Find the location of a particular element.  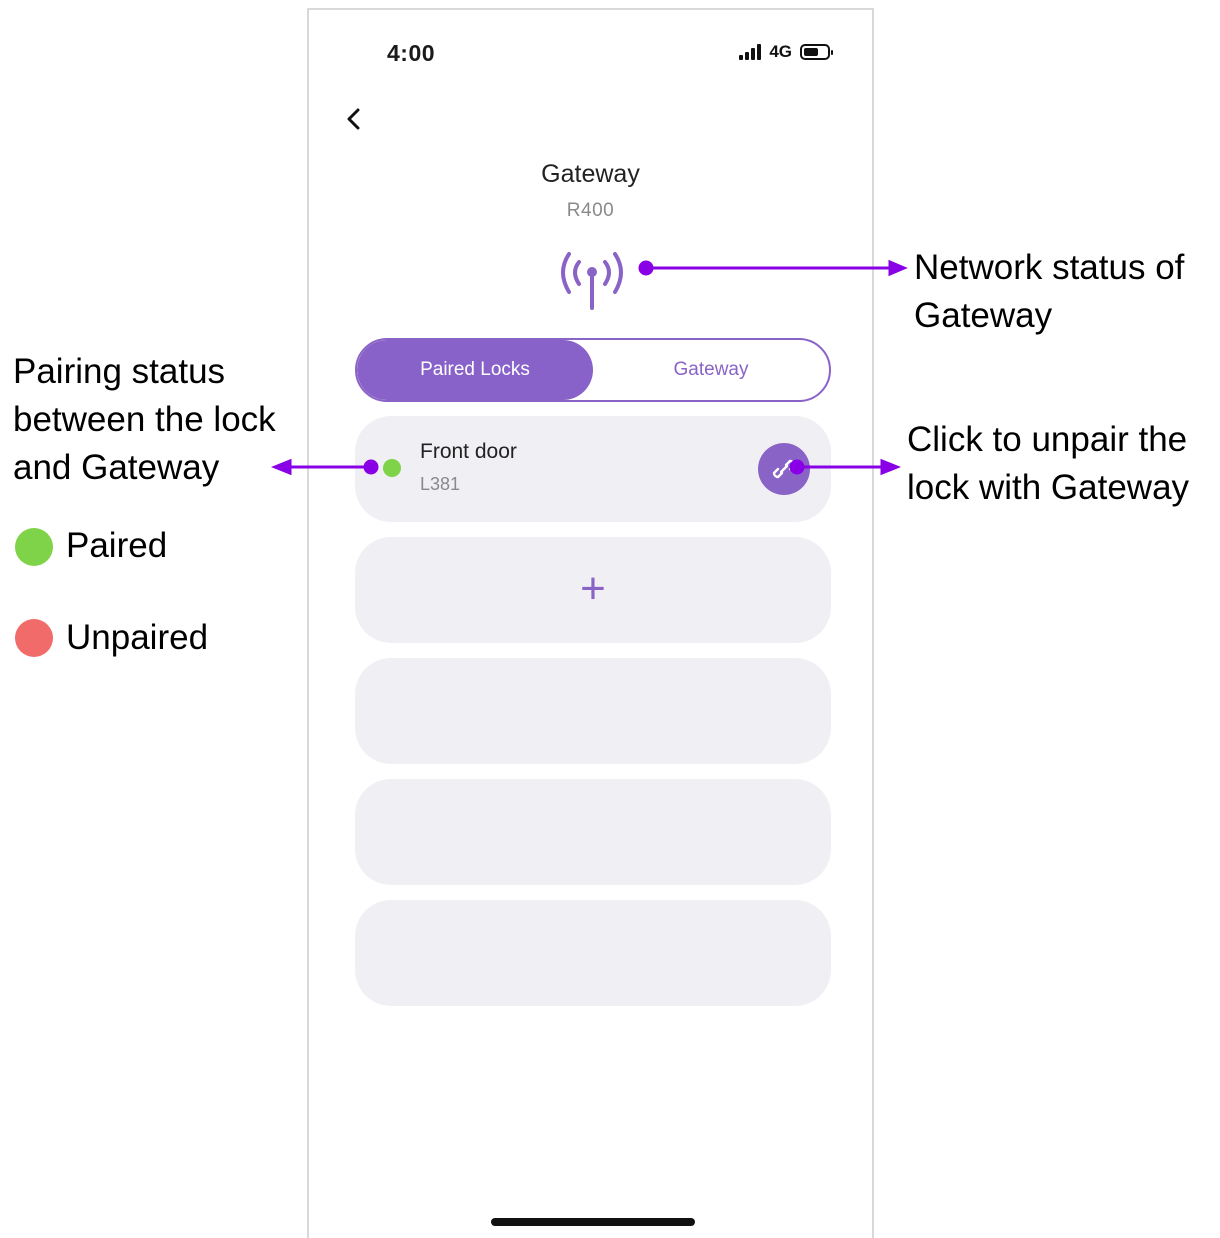

legend-paired-dot is located at coordinates (34, 547).